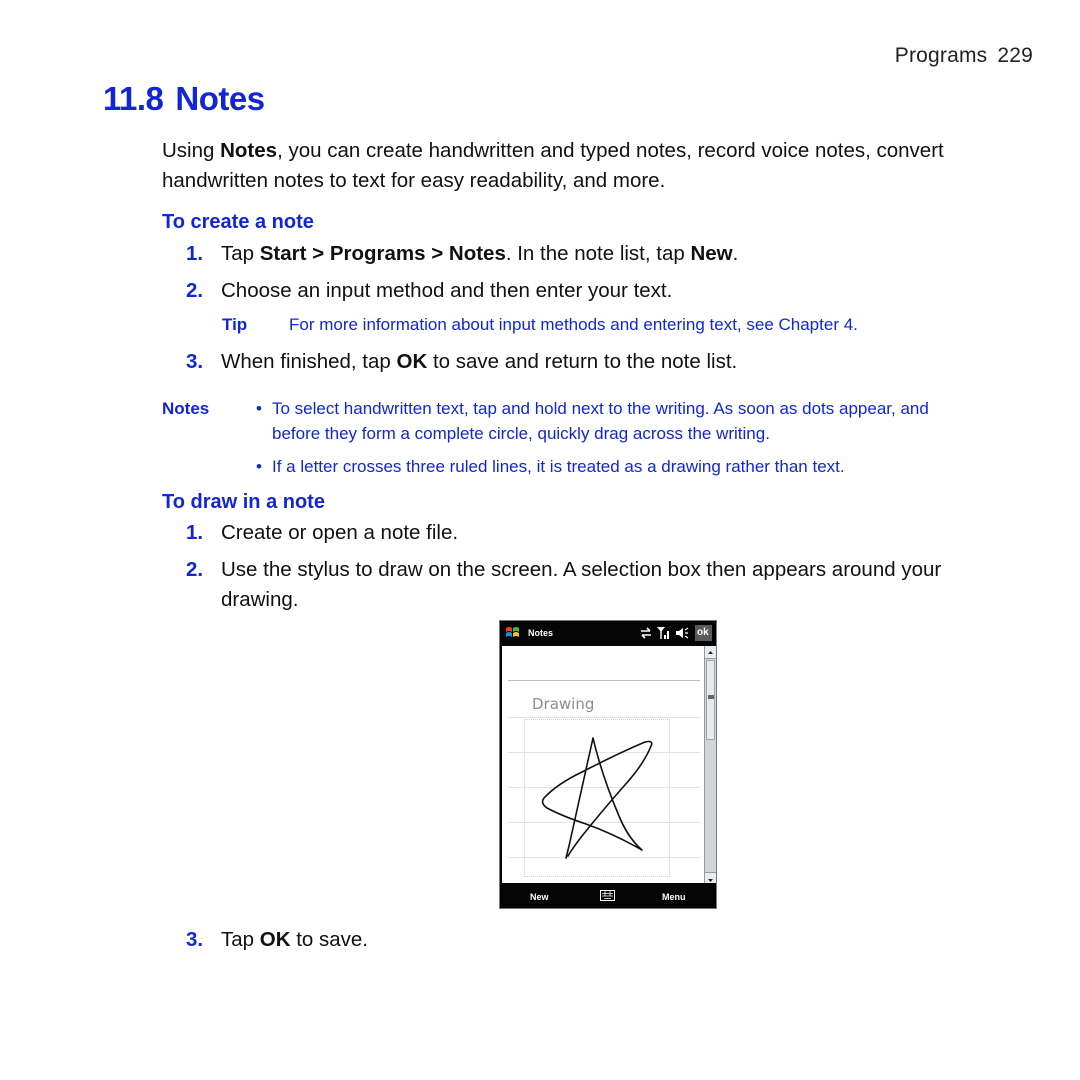  I want to click on tip-label: Tip, so click(235, 324).